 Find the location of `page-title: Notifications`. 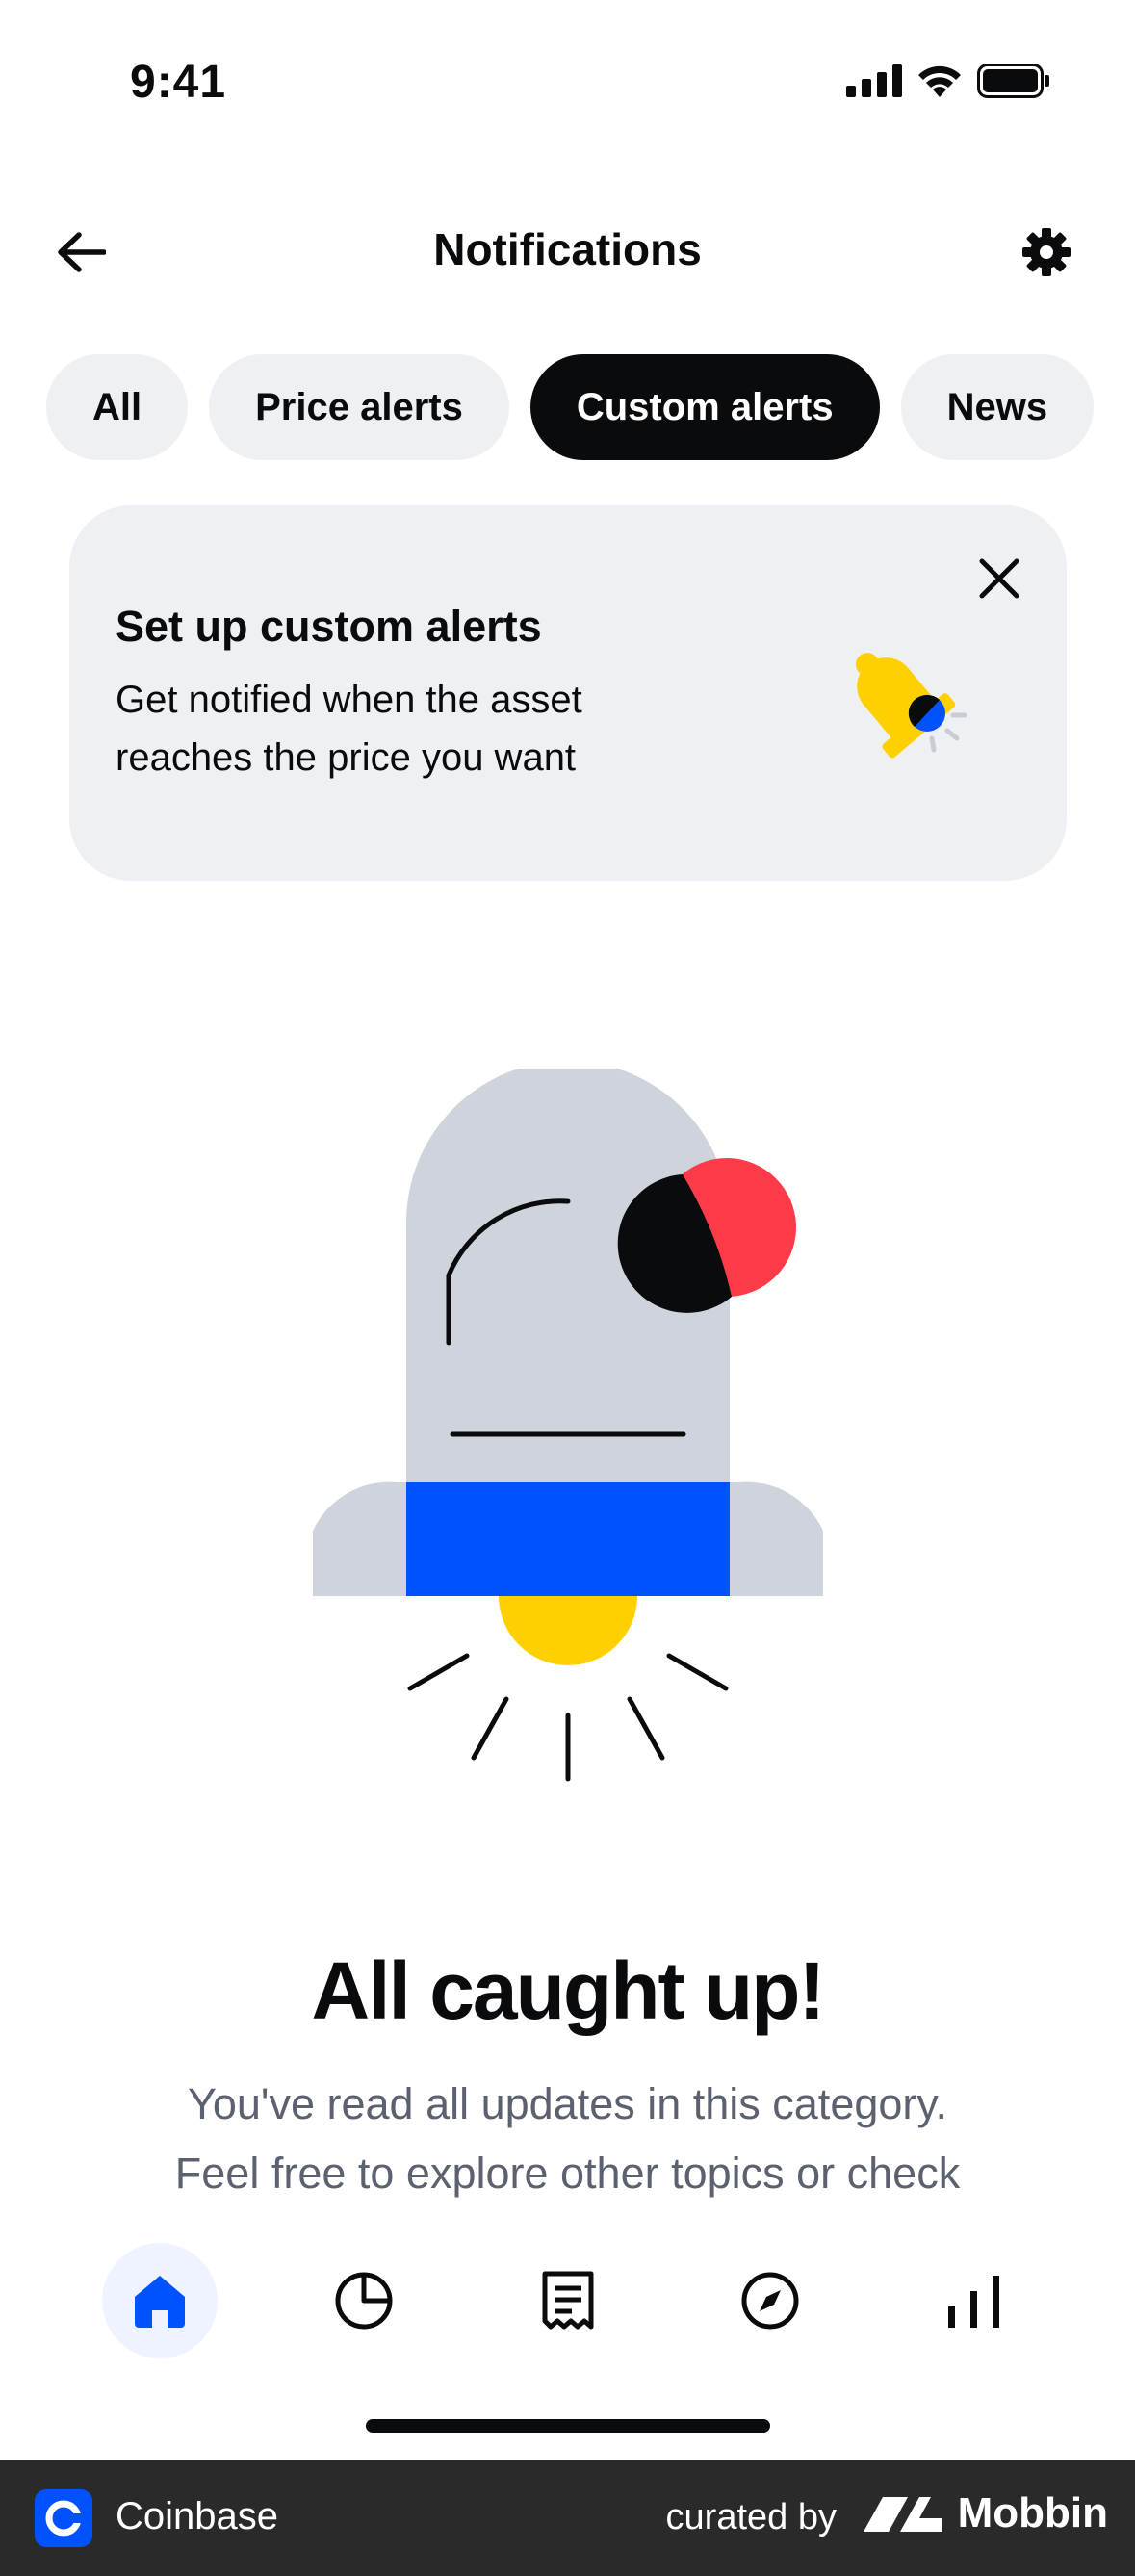

page-title: Notifications is located at coordinates (567, 249).